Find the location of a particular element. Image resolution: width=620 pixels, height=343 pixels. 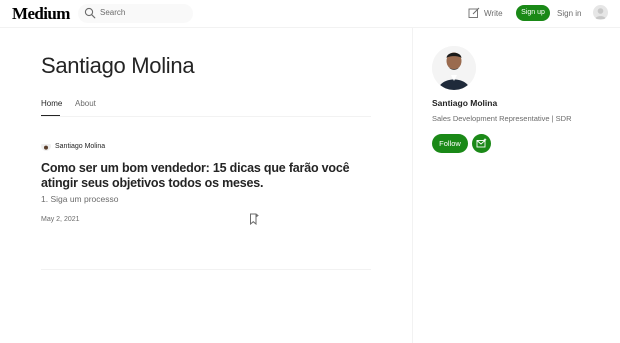

post-subtitle: 1. Siga um processo is located at coordinates (79, 199).